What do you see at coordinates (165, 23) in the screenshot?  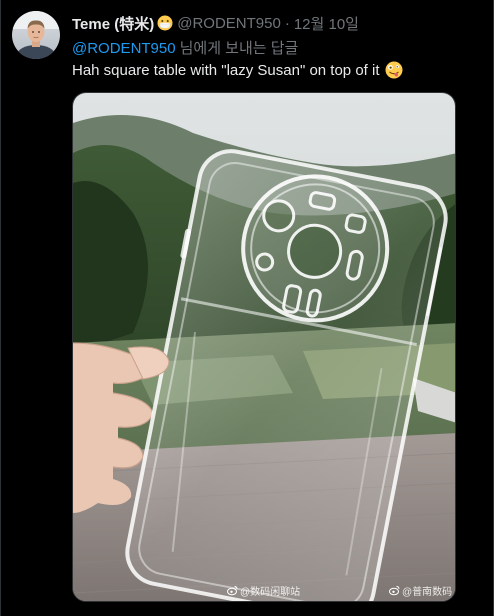 I see `mask-face-emoji-icon` at bounding box center [165, 23].